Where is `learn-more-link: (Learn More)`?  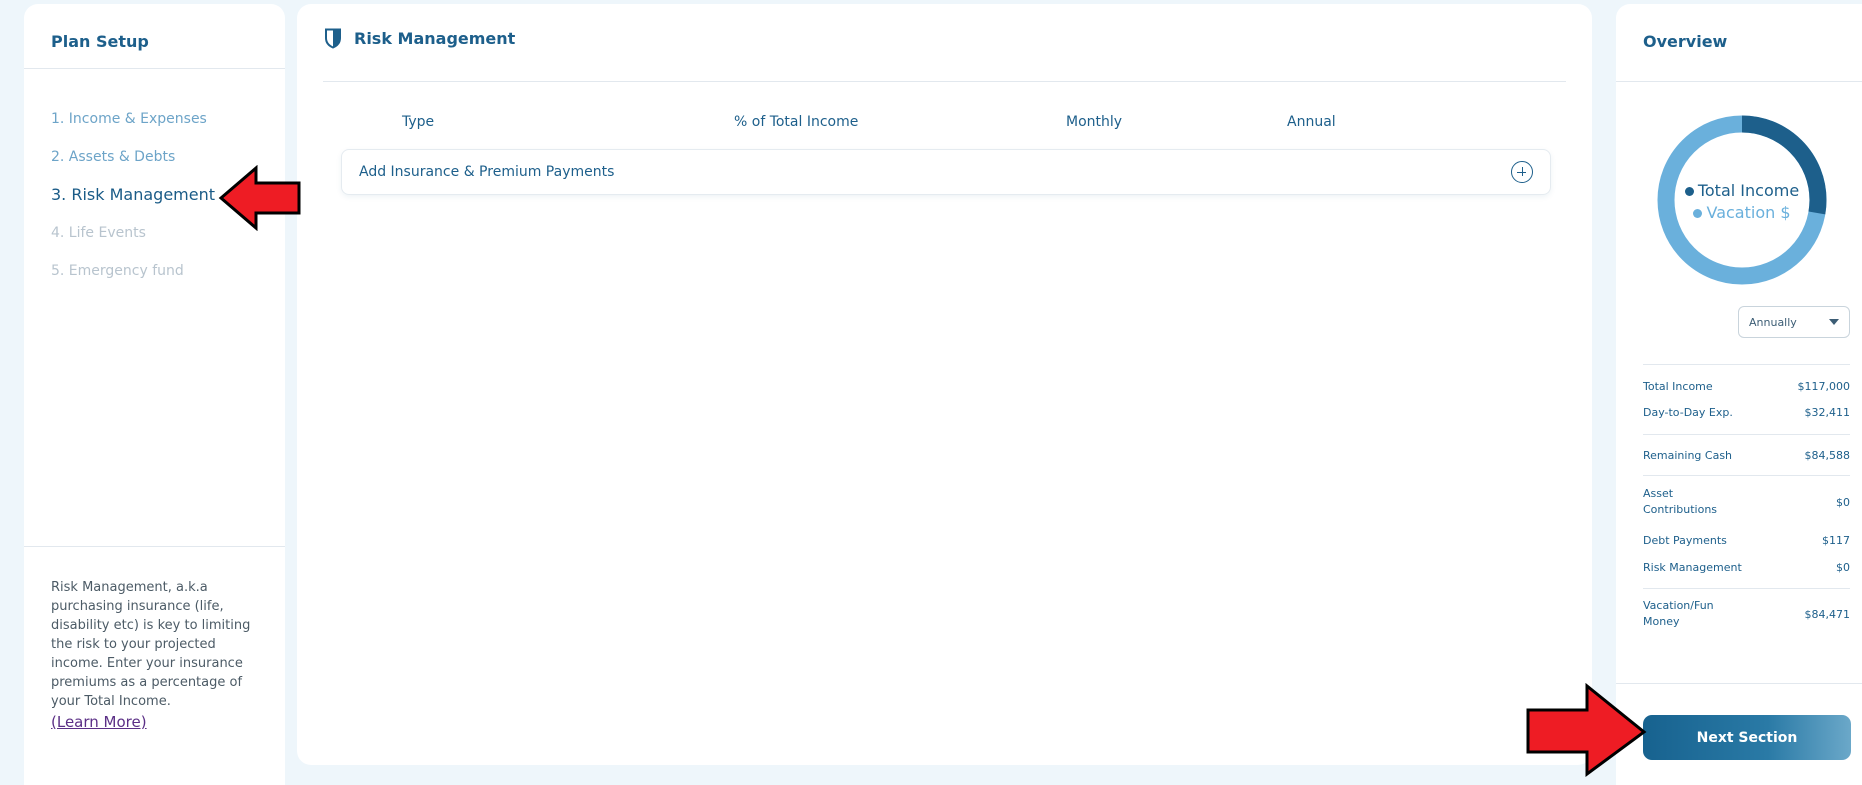
learn-more-link: (Learn More) is located at coordinates (99, 722).